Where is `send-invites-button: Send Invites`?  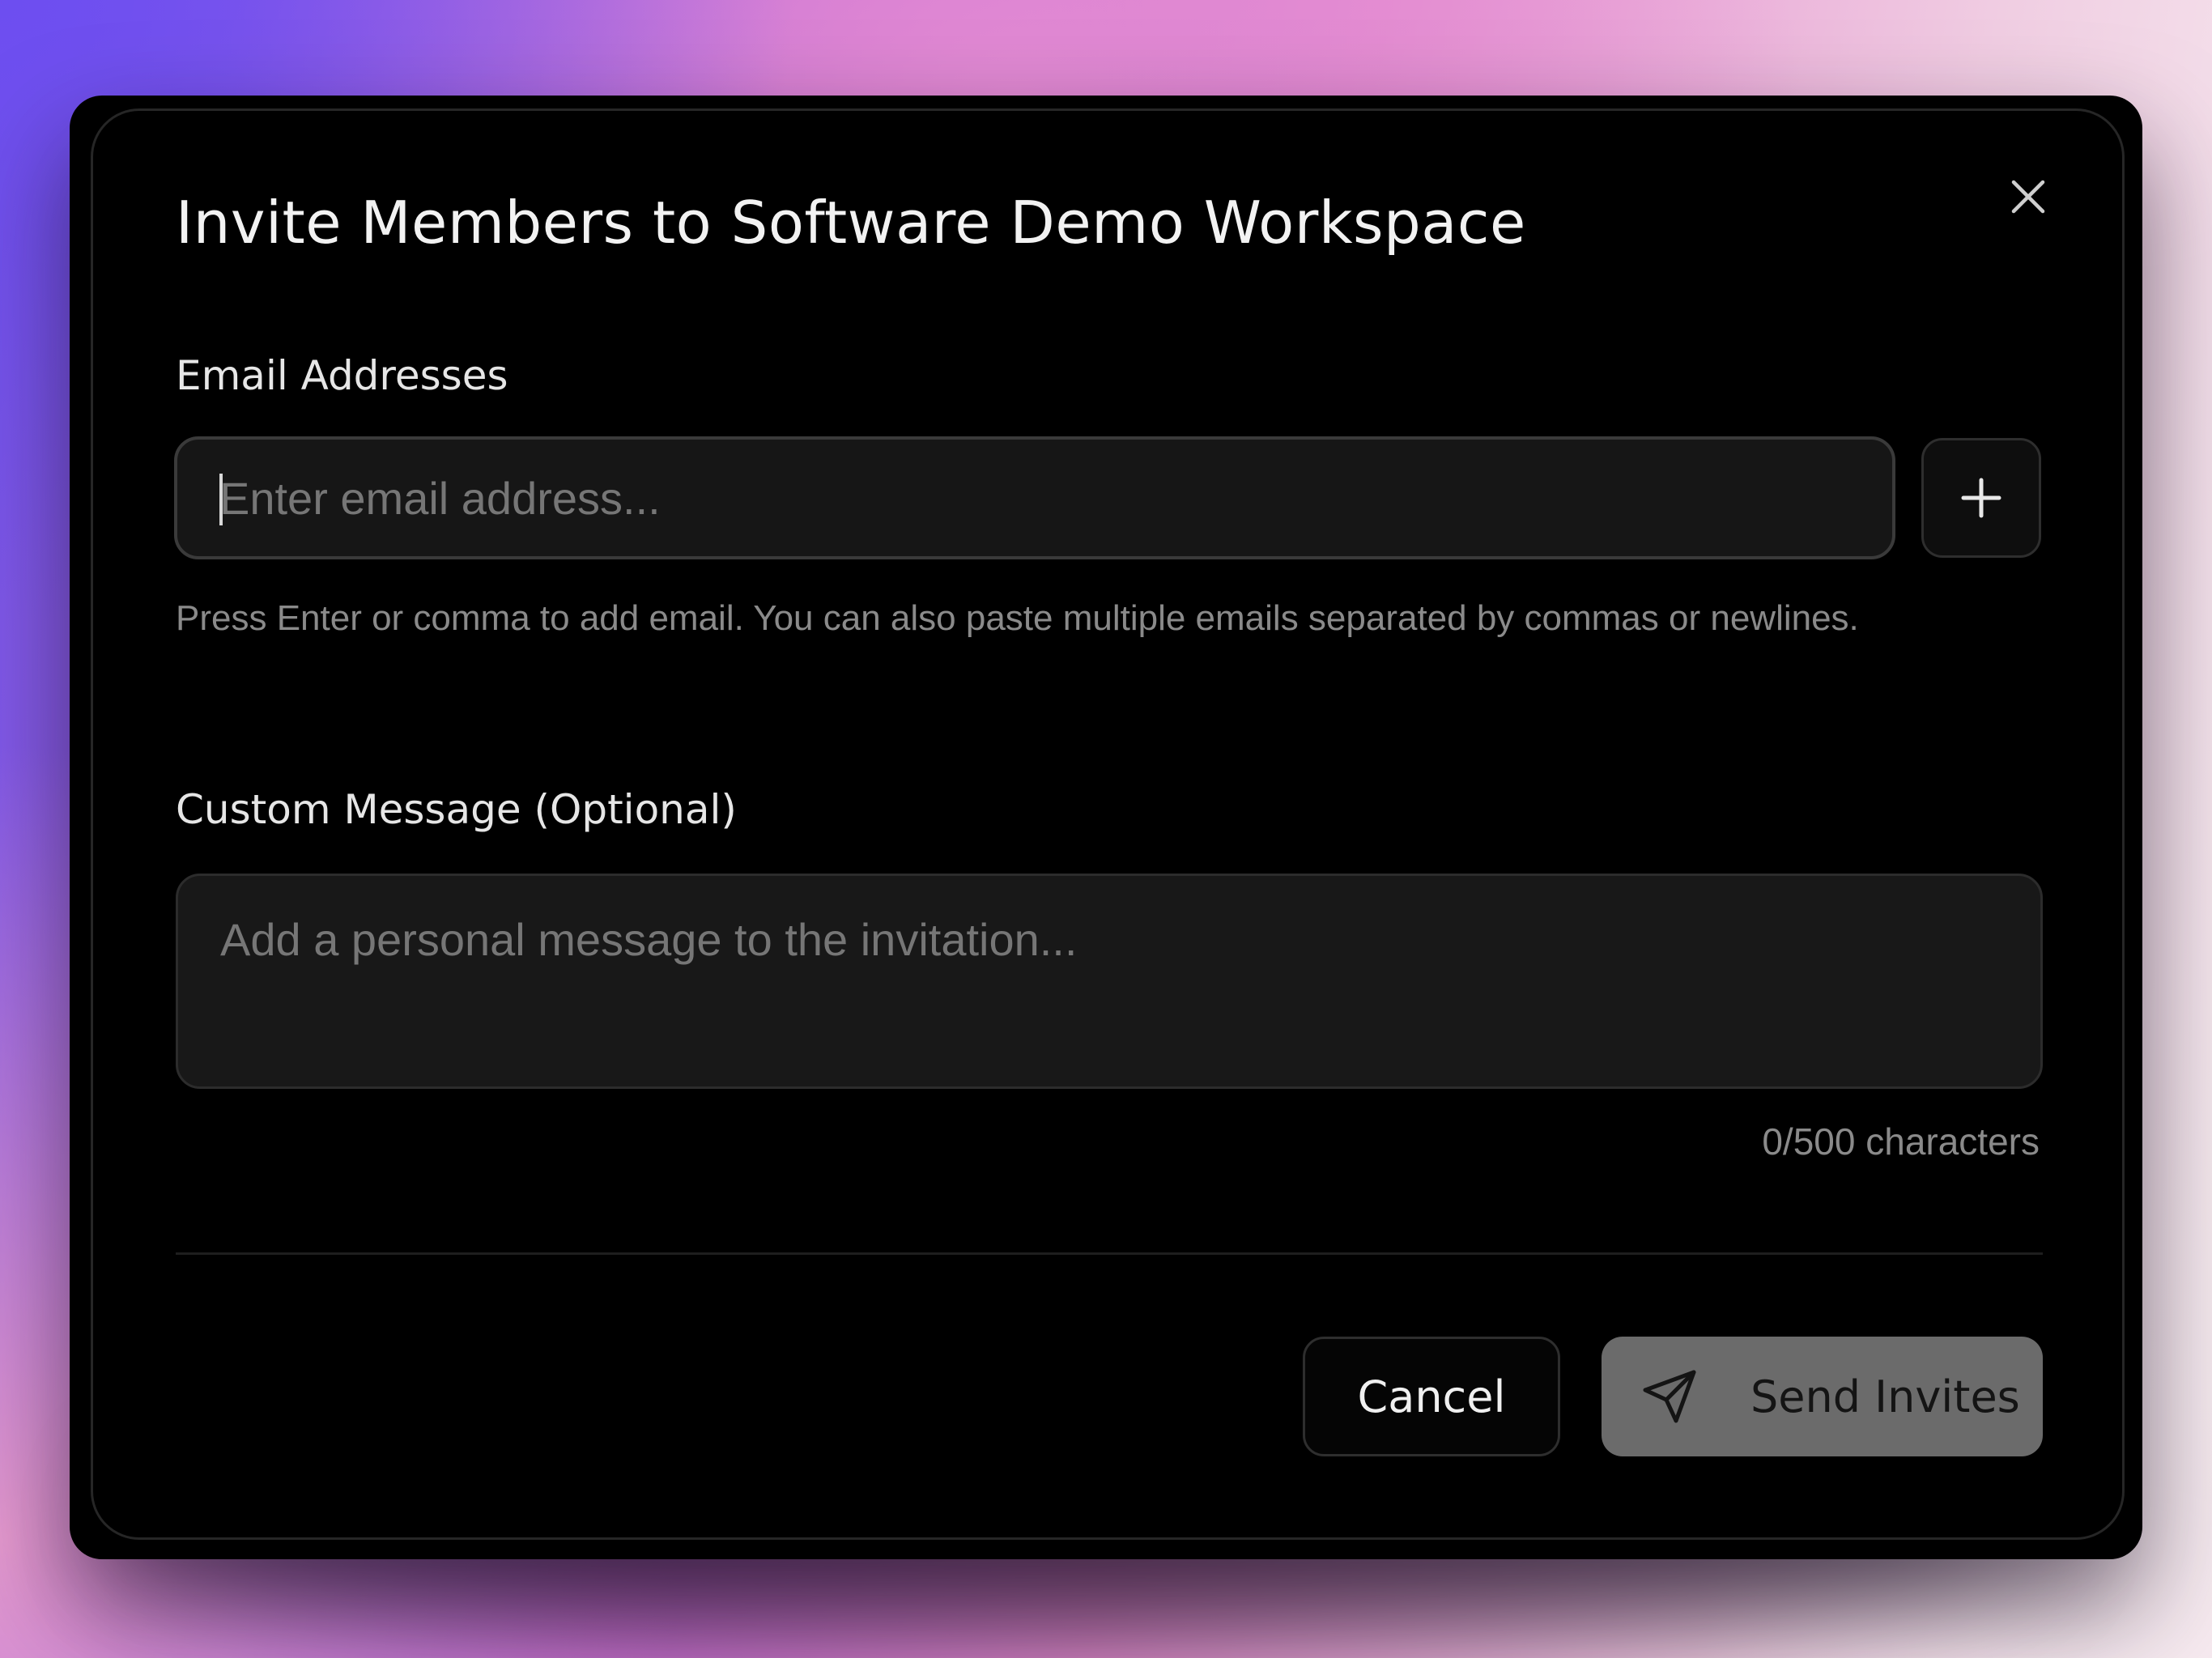
send-invites-button: Send Invites is located at coordinates (1823, 1396).